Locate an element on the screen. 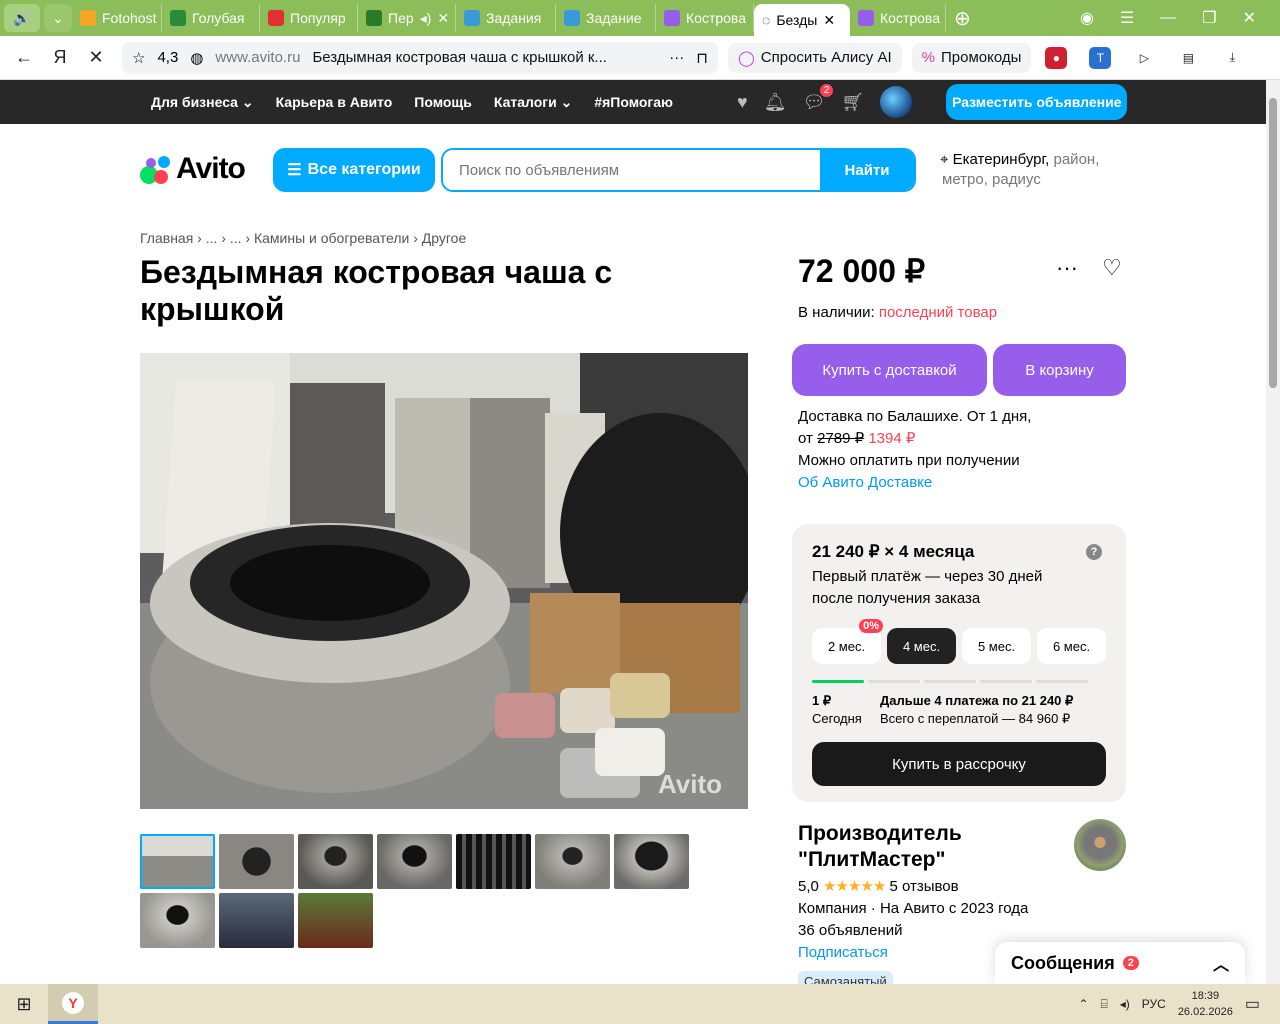 The image size is (1280, 1024). term-5-months: 5 мес. is located at coordinates (996, 646).